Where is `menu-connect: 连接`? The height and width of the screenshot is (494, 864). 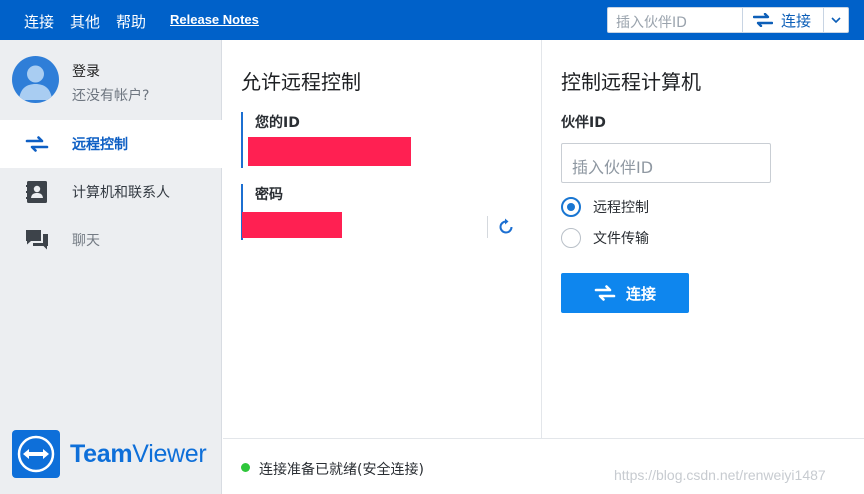
menu-connect: 连接 is located at coordinates (39, 21).